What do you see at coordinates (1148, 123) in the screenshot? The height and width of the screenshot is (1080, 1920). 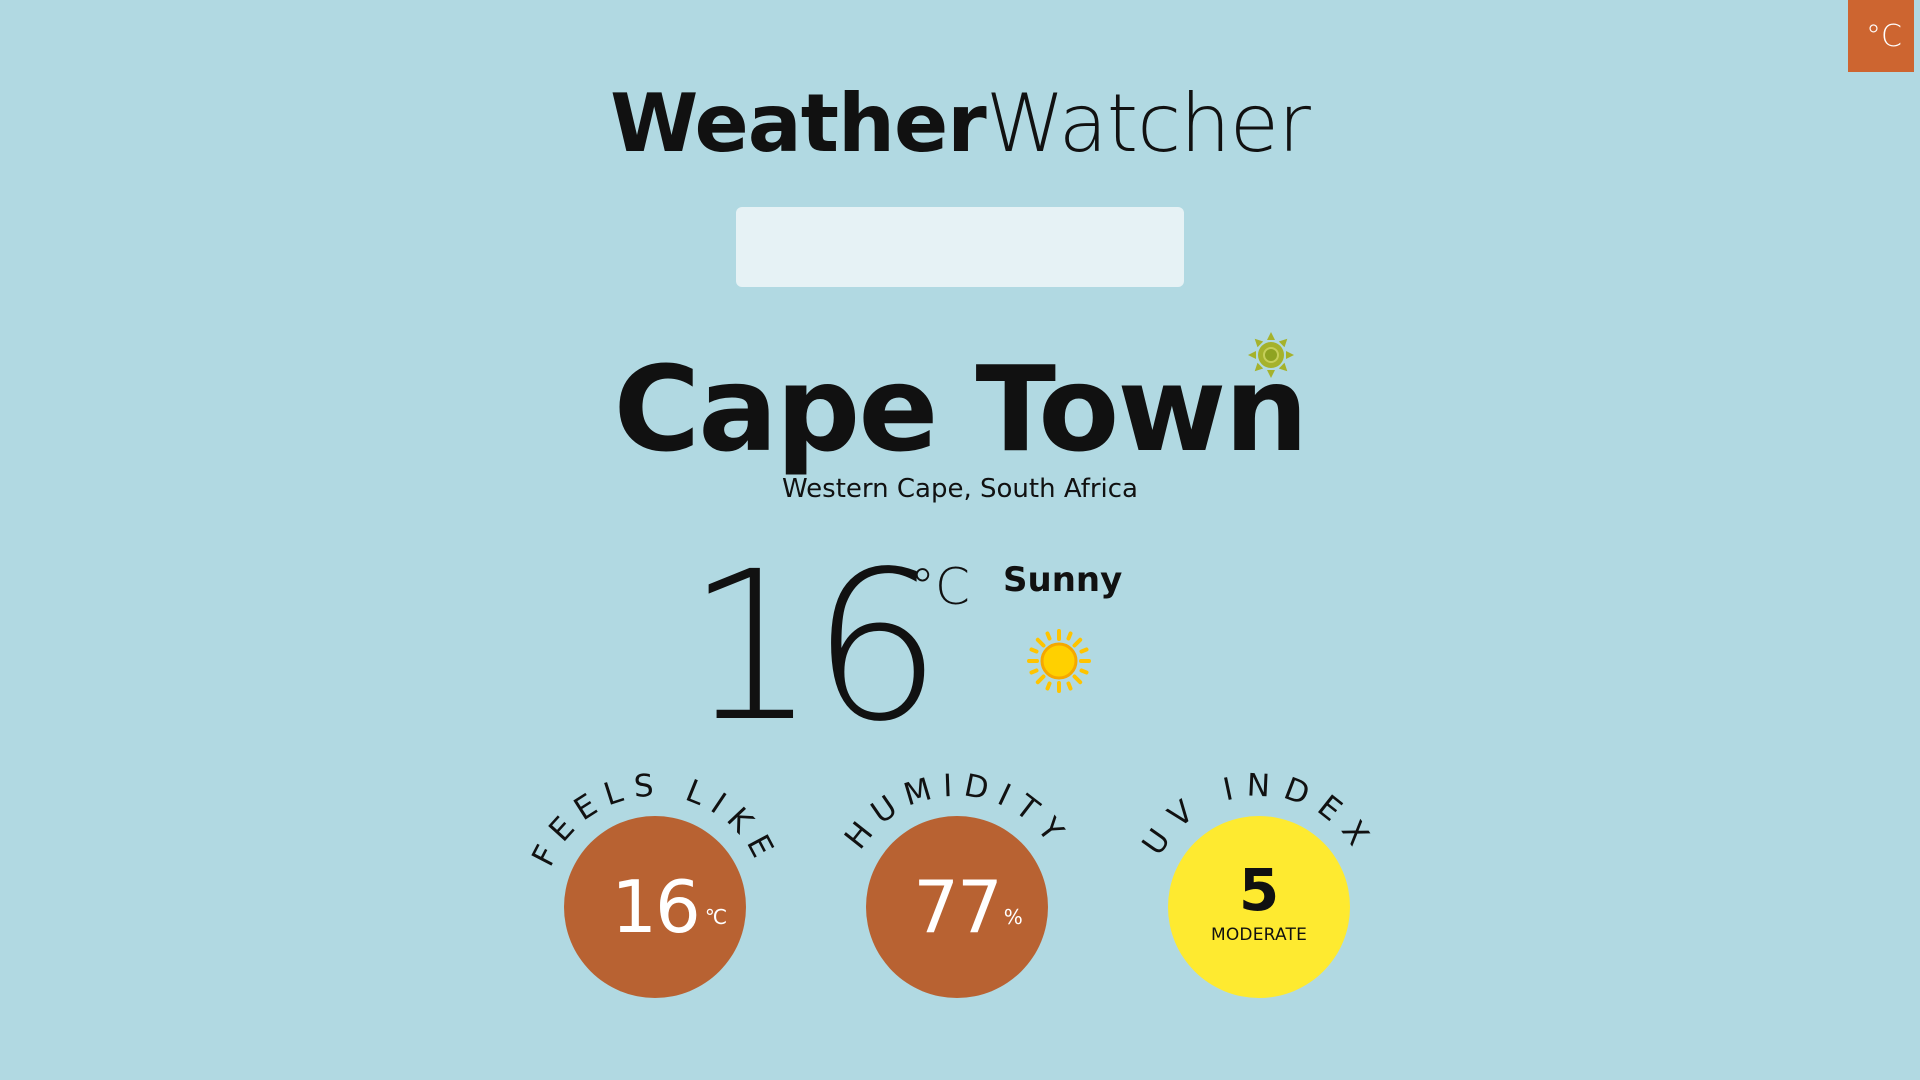 I see `app-title-light: Watcher` at bounding box center [1148, 123].